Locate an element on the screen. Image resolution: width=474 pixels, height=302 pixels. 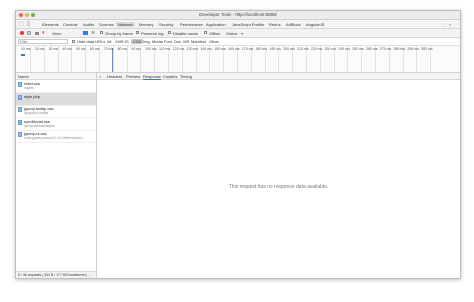
tab-headers: Headers is located at coordinates (114, 76).